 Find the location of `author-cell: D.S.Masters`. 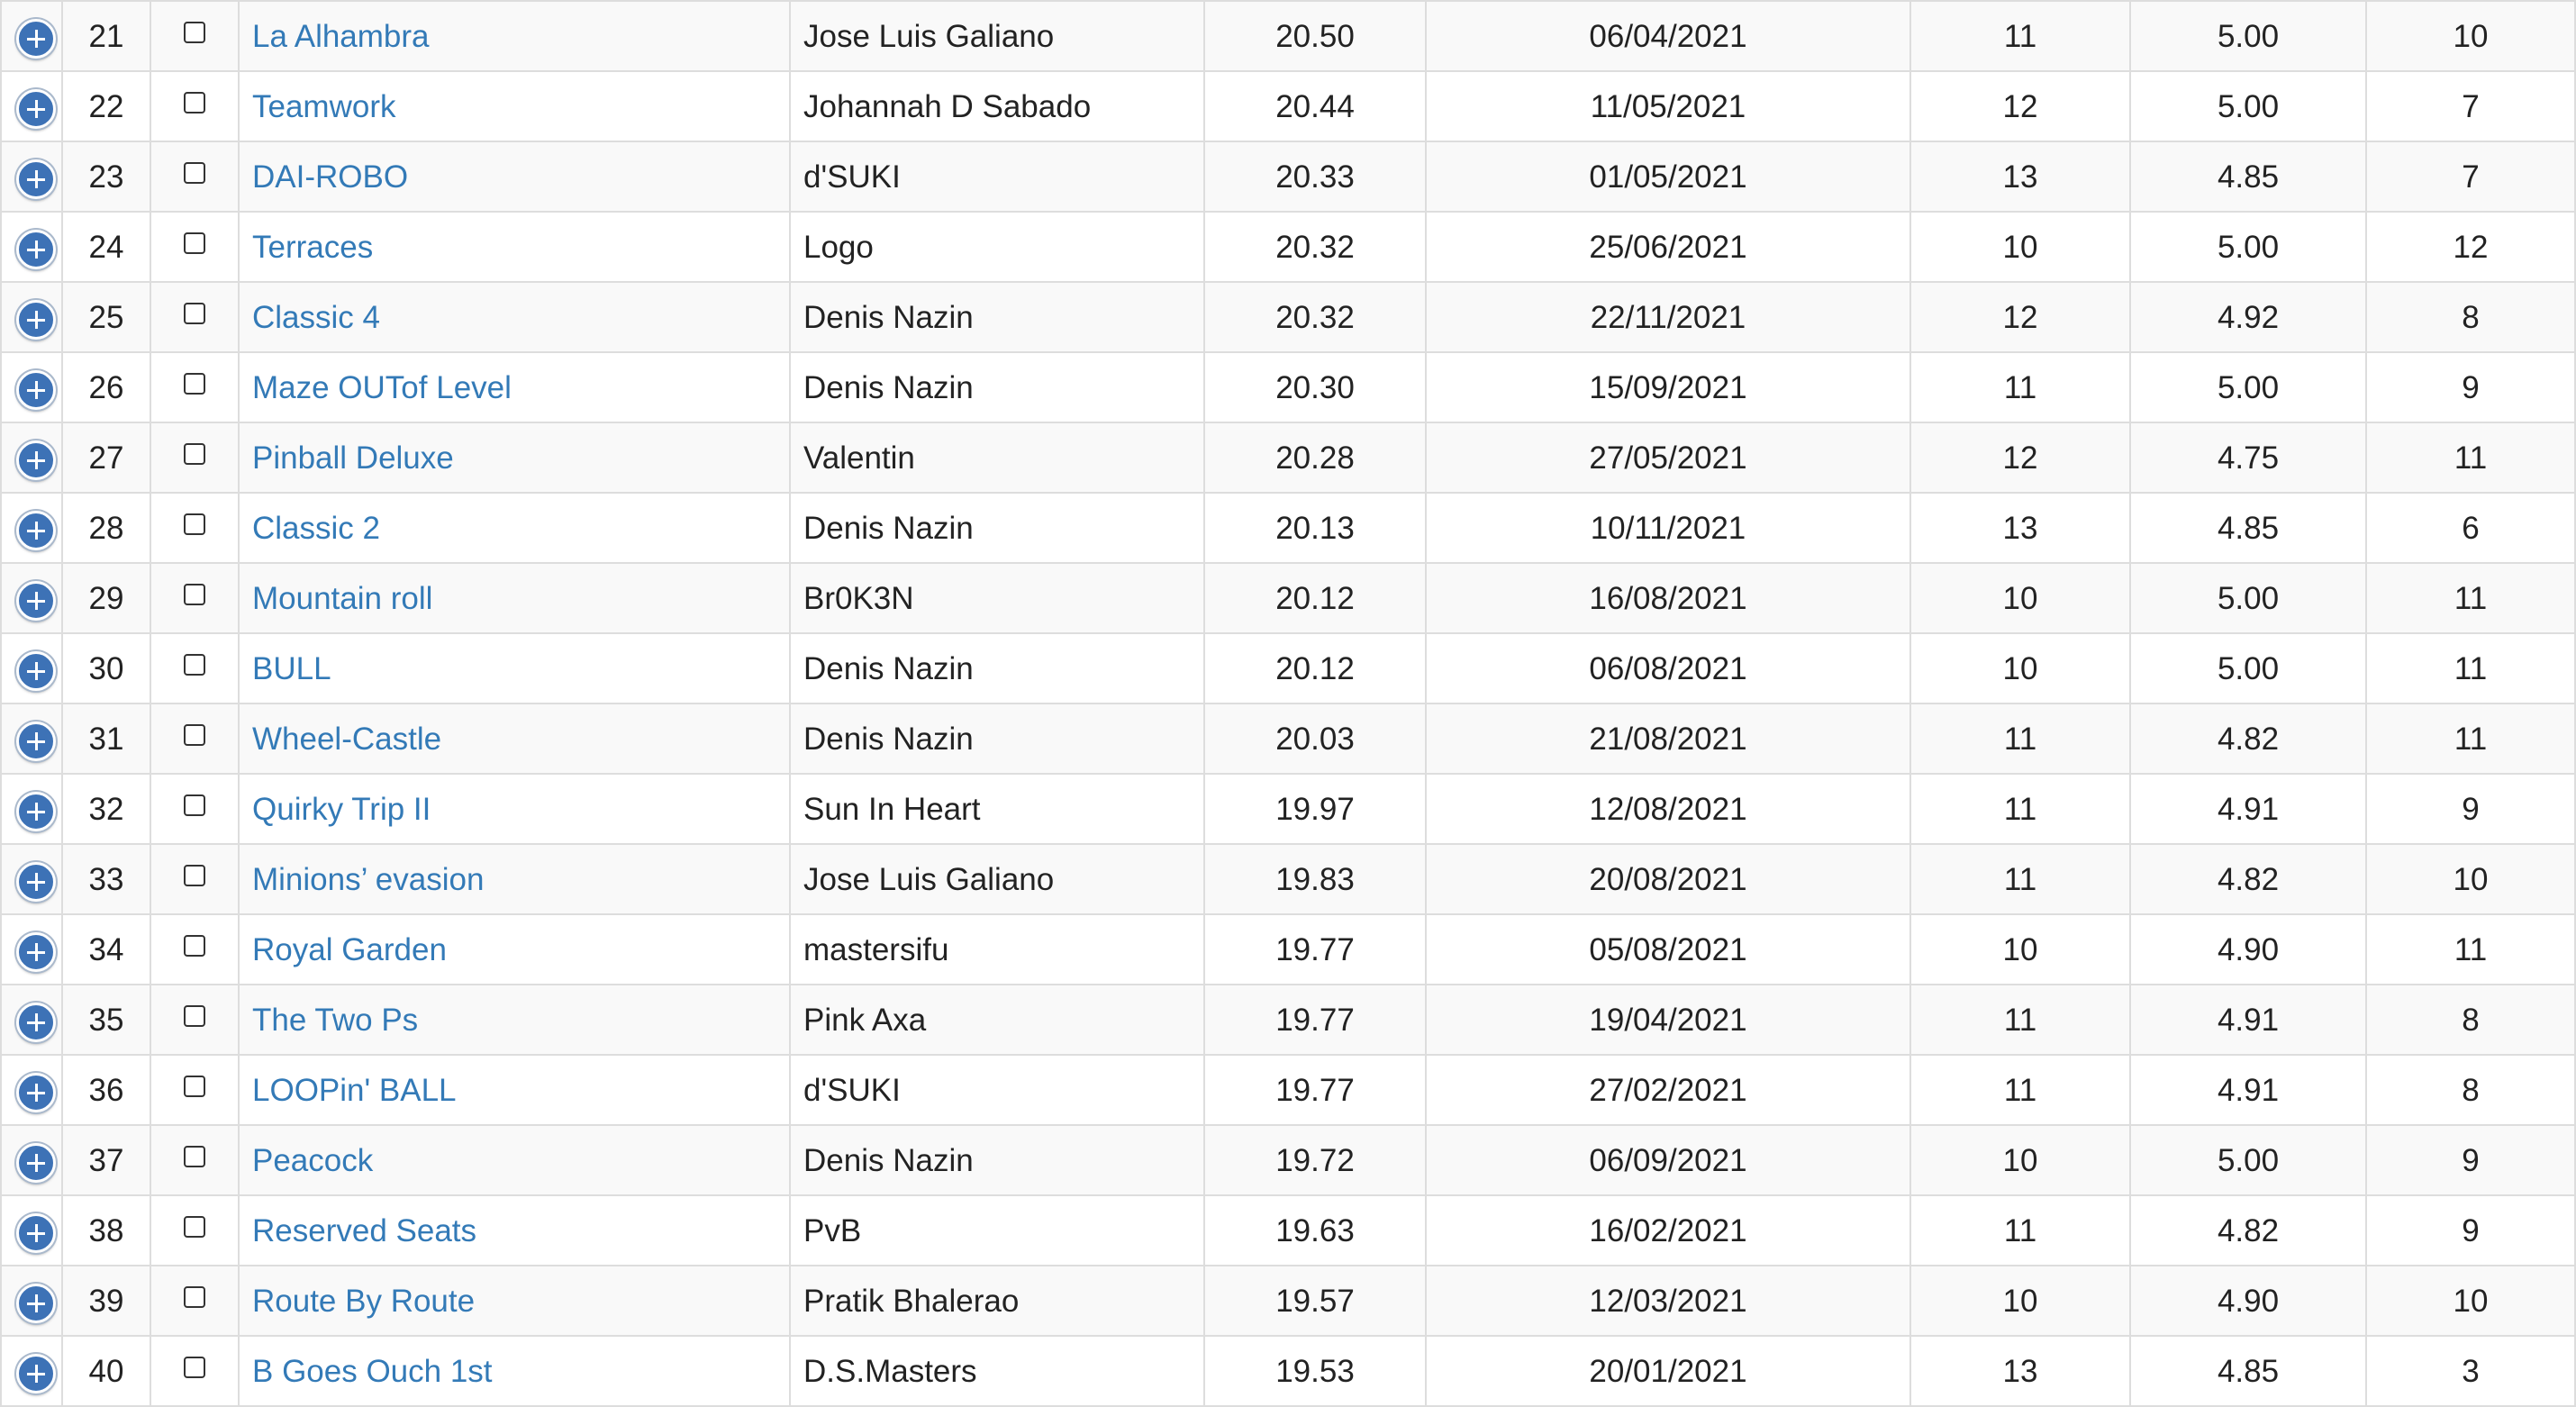

author-cell: D.S.Masters is located at coordinates (997, 1371).